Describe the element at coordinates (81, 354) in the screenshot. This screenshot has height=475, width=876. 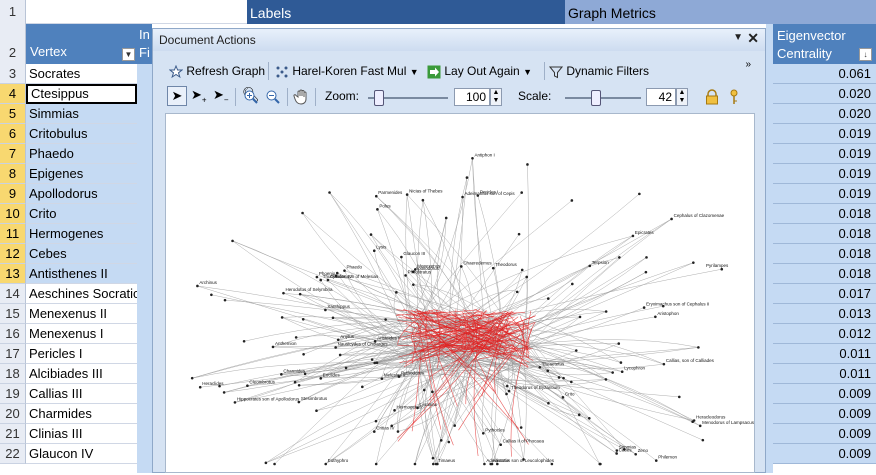
I see `vertex-cell: Pericles I` at that location.